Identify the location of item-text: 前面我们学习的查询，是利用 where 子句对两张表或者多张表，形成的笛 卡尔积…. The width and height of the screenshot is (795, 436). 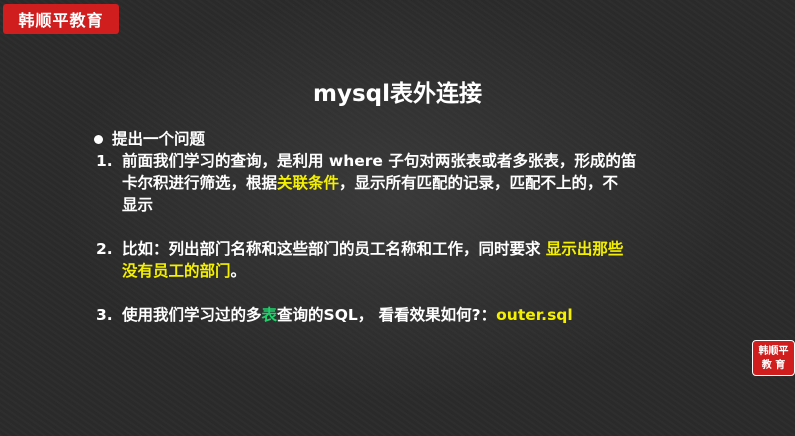
(429, 183).